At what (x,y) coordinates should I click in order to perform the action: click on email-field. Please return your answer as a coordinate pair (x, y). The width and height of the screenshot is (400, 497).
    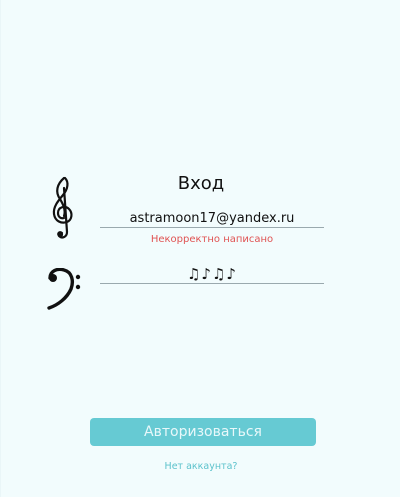
    Looking at the image, I should click on (212, 218).